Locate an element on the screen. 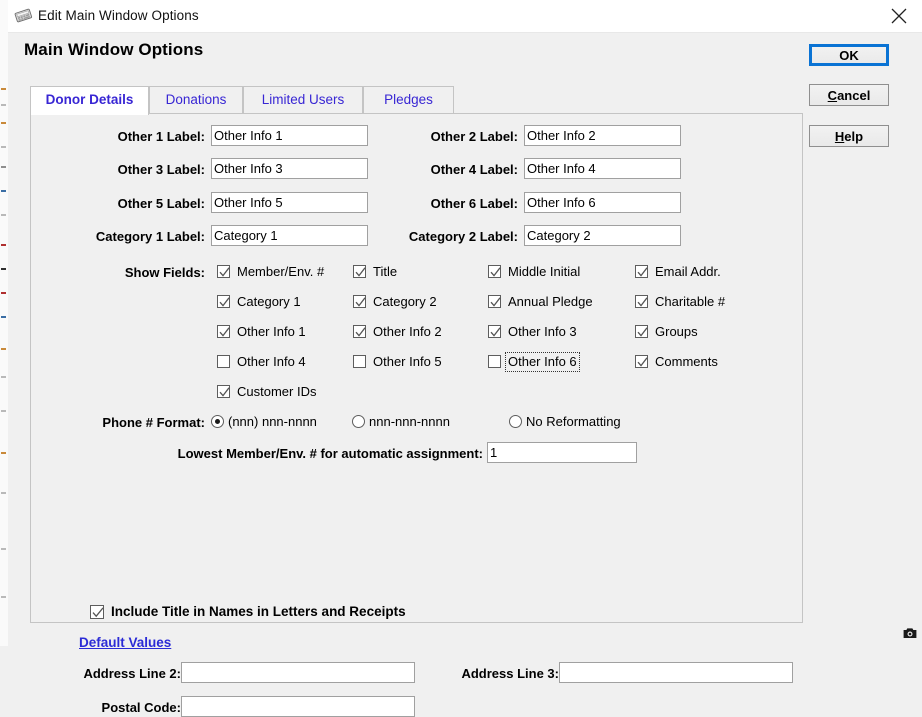 This screenshot has height=717, width=922. checkbox-other-info-1: Other Info 1 is located at coordinates (279, 332).